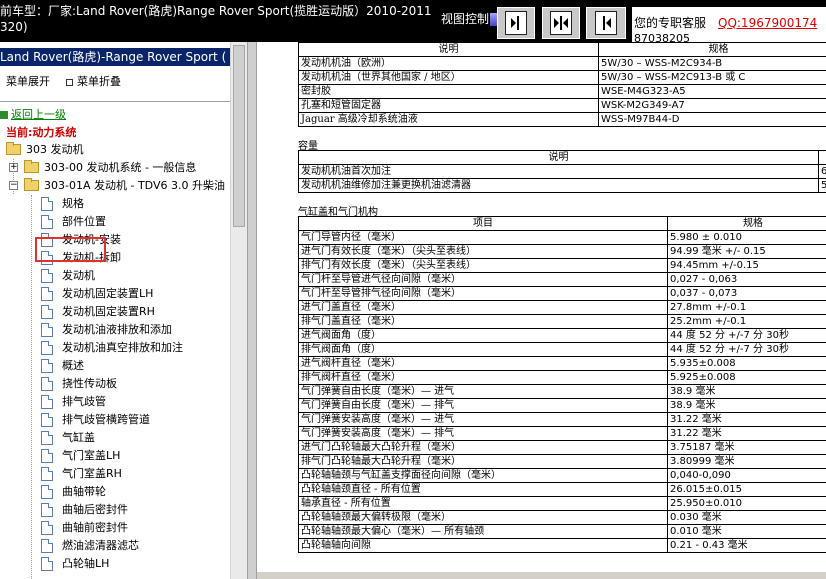  What do you see at coordinates (483, 461) in the screenshot?
I see `table-cell: 排气门凸轮轴最大凸轮升程（毫米）` at bounding box center [483, 461].